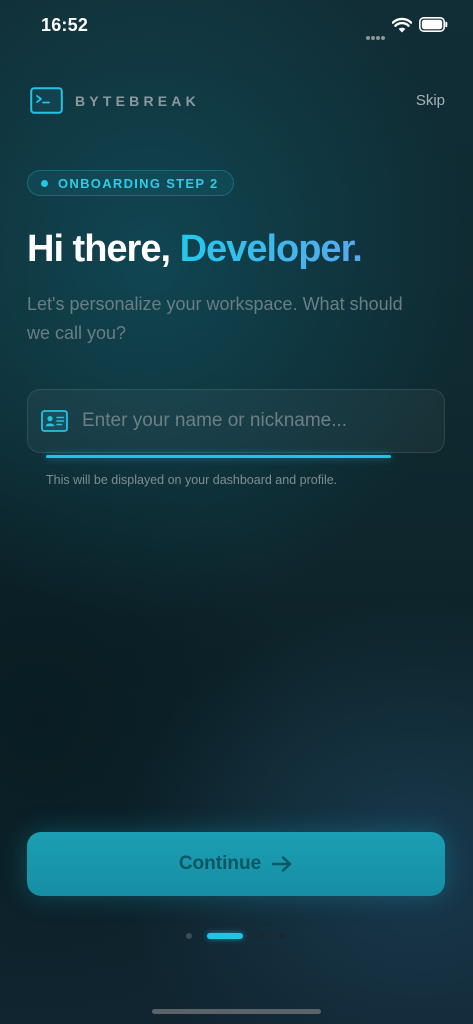 The height and width of the screenshot is (1024, 473). I want to click on skip-button: Skip, so click(430, 100).